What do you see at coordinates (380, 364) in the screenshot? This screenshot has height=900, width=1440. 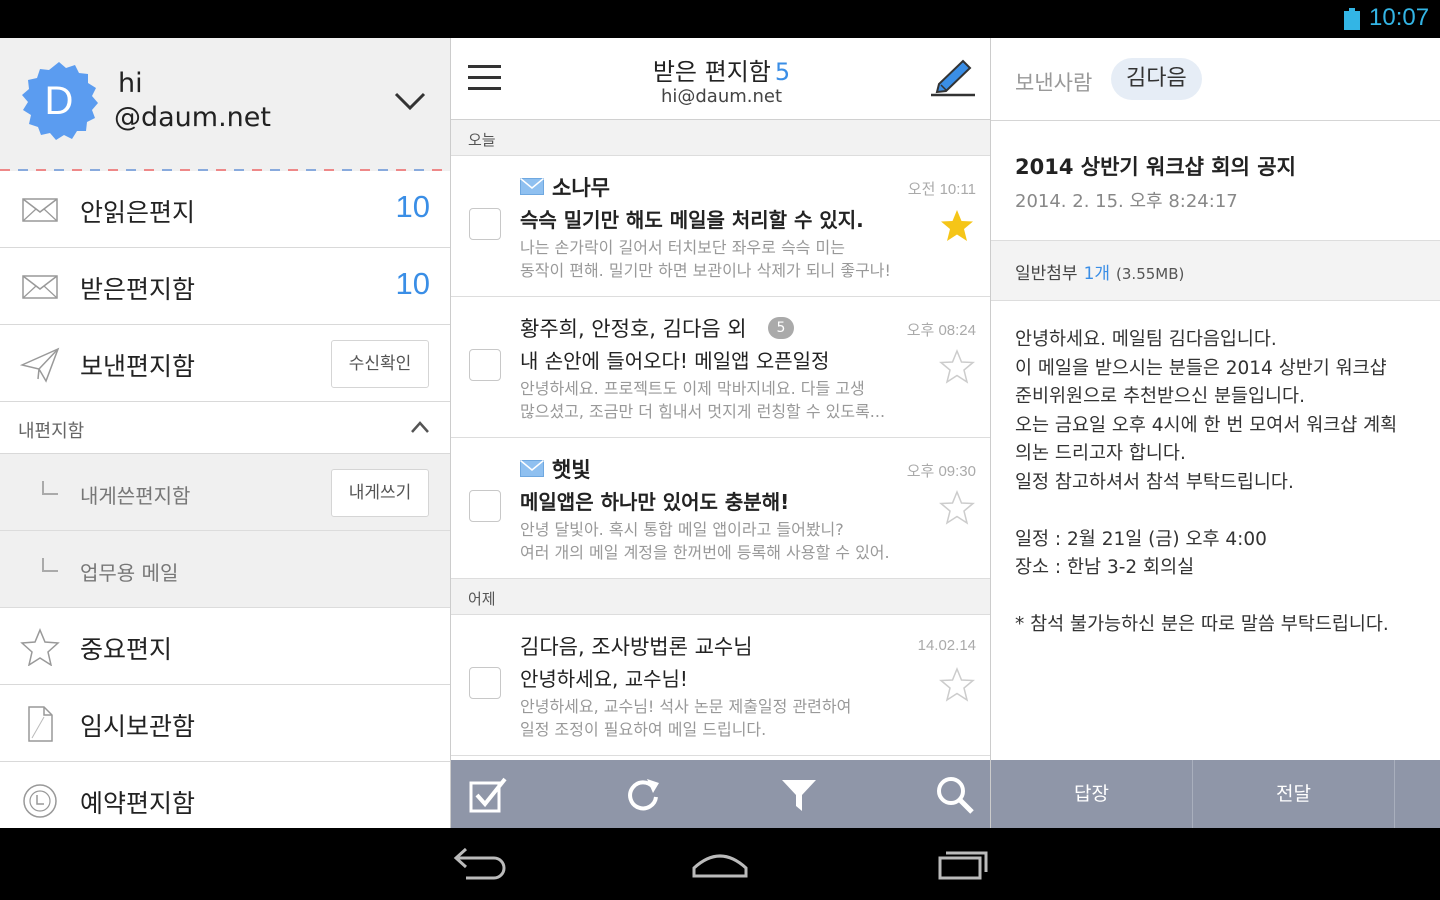 I see `read-receipt-button: 수신확인` at bounding box center [380, 364].